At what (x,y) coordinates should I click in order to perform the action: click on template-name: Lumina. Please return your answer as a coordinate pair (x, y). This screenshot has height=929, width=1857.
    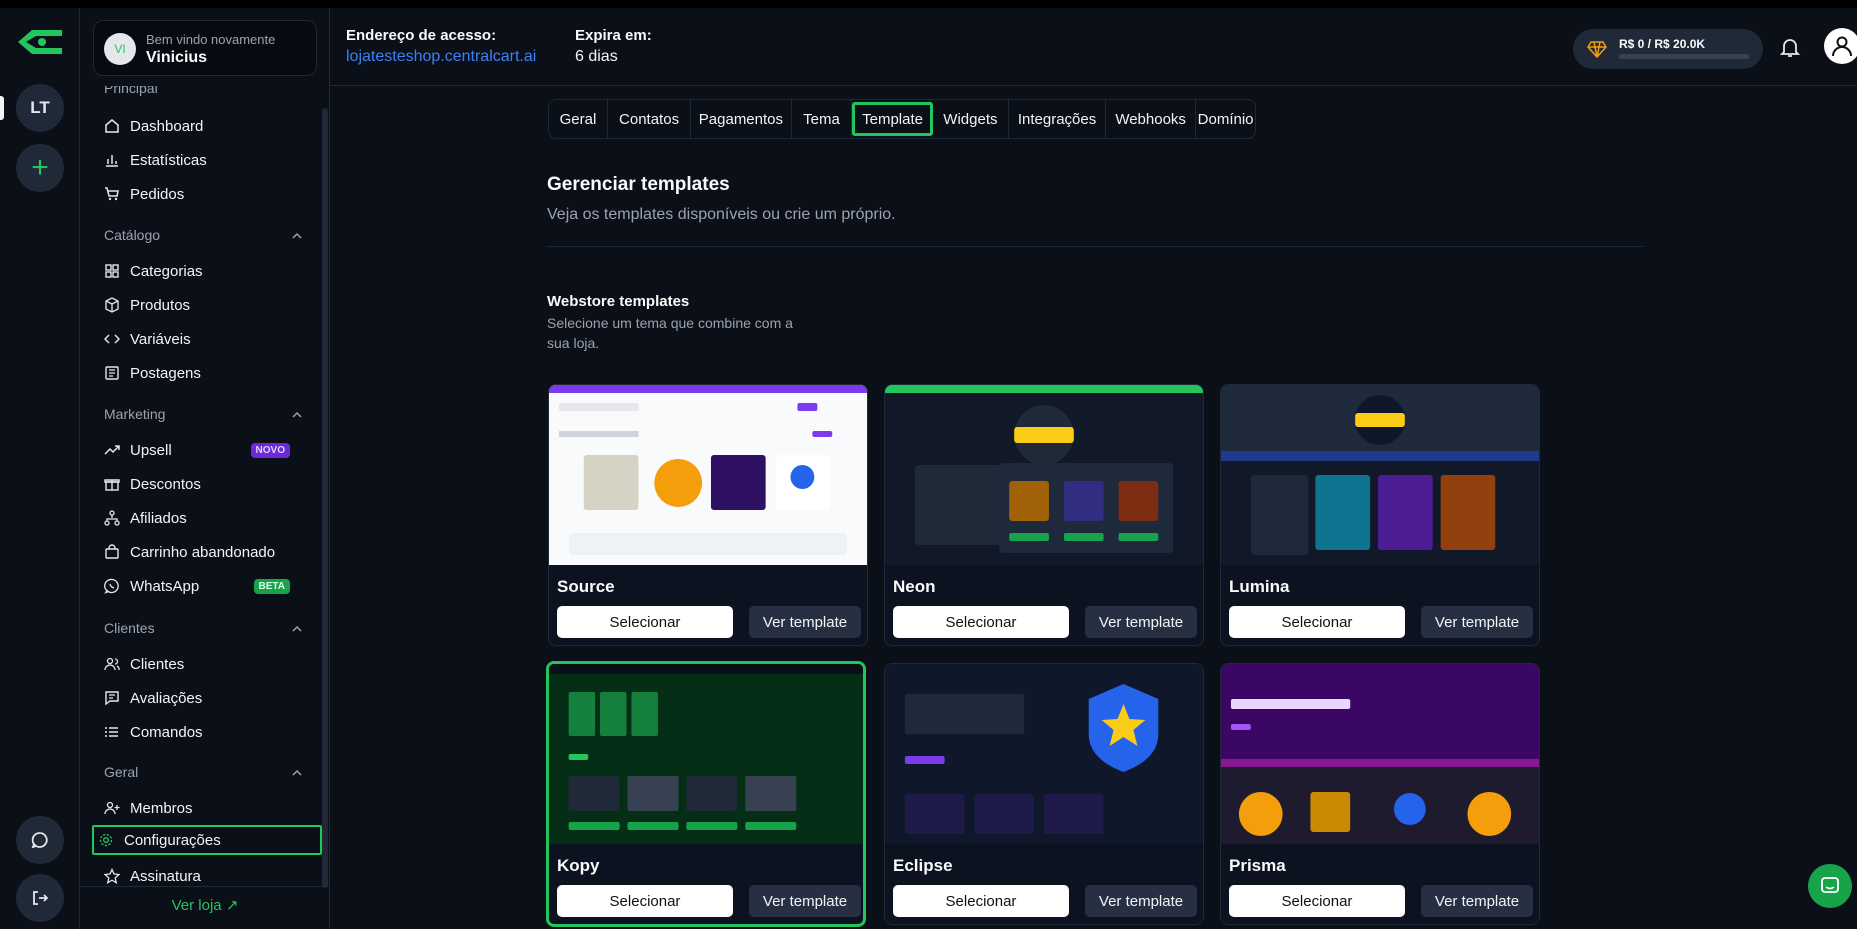
    Looking at the image, I should click on (1259, 586).